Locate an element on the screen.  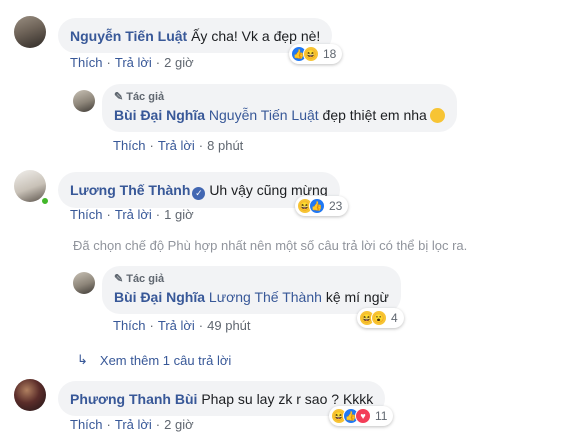
comment-actions: Thích · Trả lời · 1 giờ is located at coordinates (132, 214).